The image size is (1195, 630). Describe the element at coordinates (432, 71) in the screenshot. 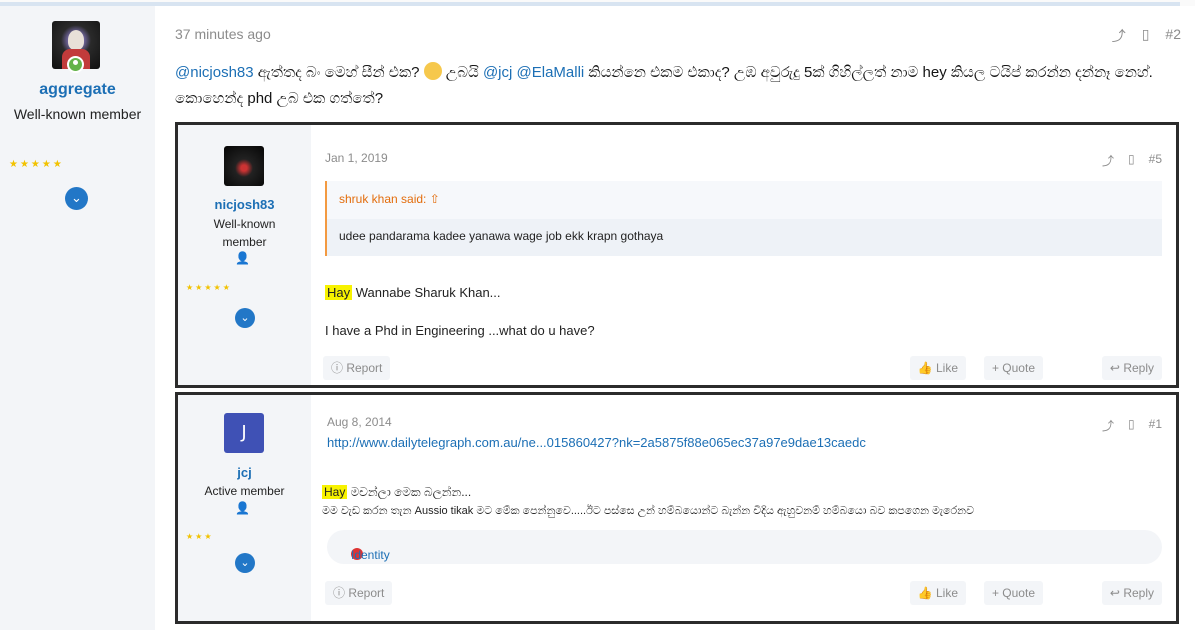

I see `thinking-emoji-icon` at that location.